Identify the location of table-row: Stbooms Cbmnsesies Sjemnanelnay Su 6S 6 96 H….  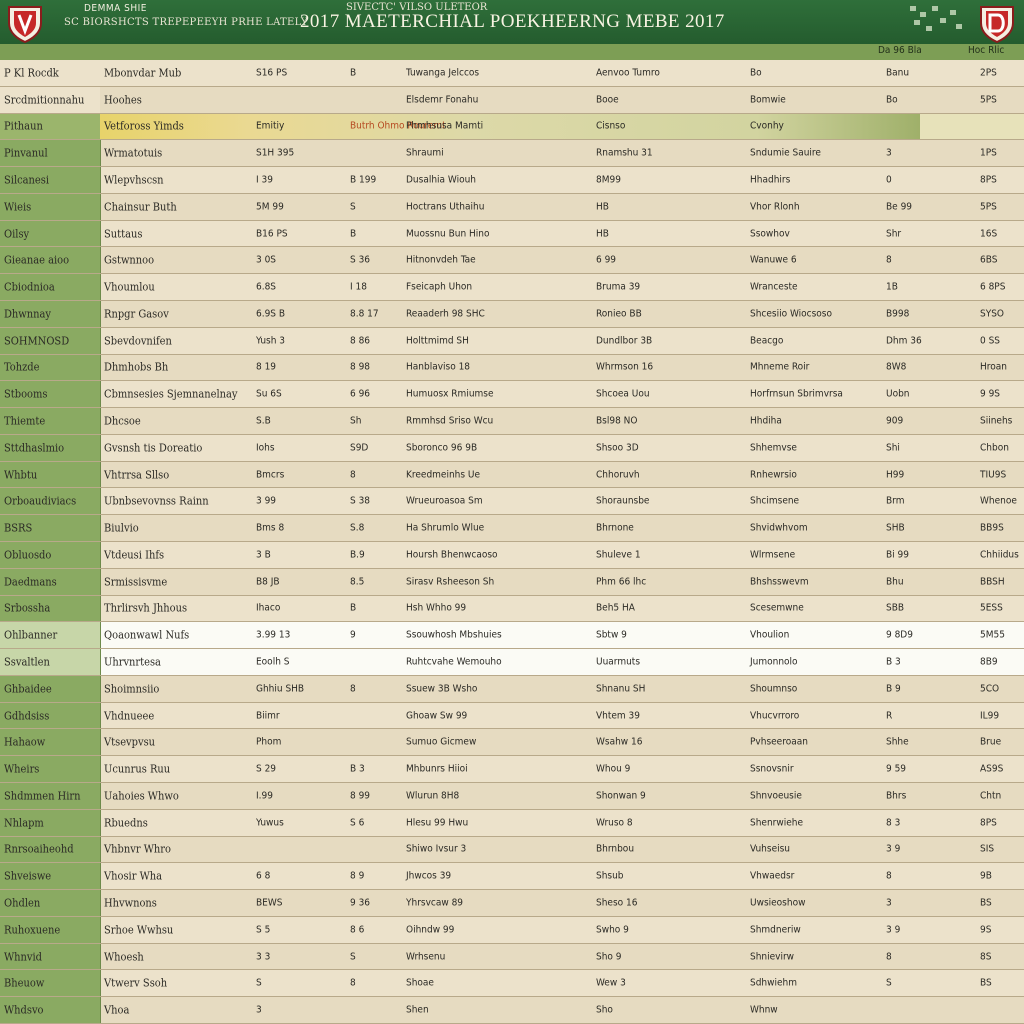
(512, 395).